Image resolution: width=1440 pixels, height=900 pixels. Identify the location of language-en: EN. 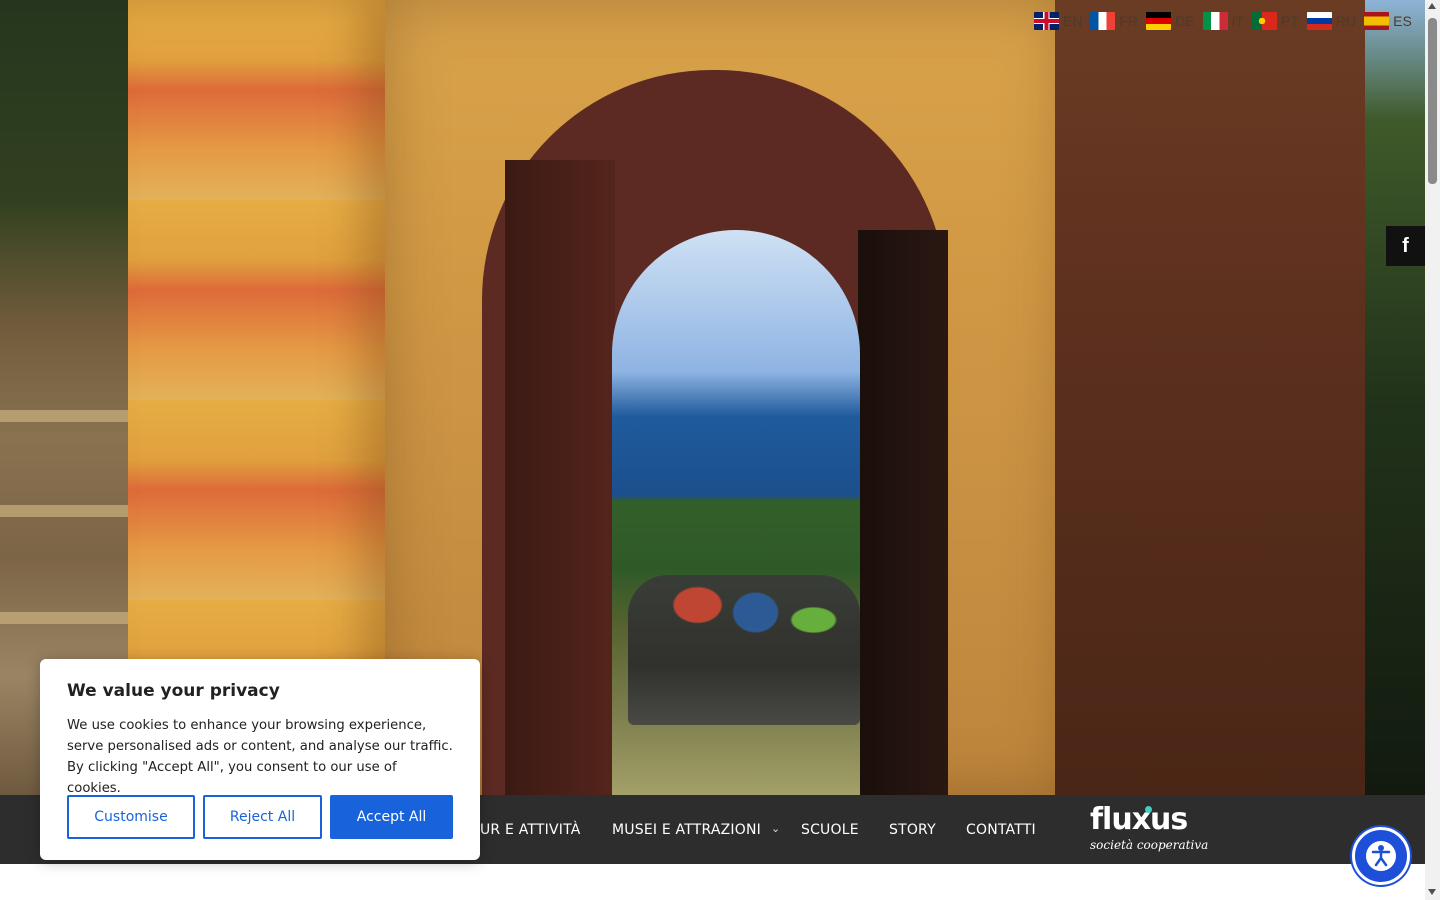
(1058, 21).